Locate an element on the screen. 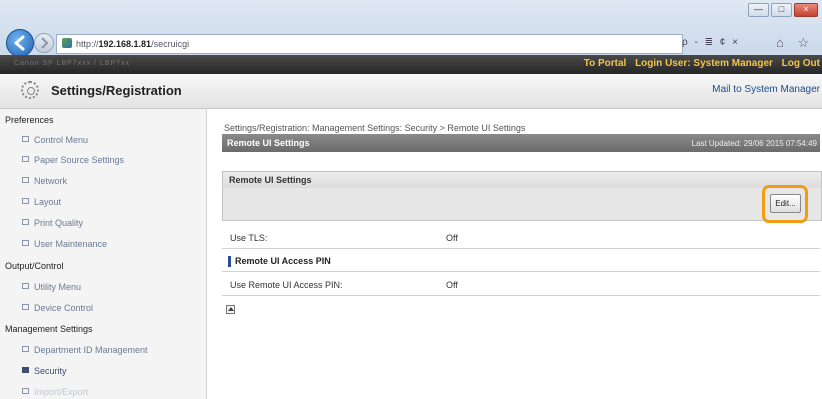 The image size is (822, 399). sidebar-item-security: Security is located at coordinates (44, 371).